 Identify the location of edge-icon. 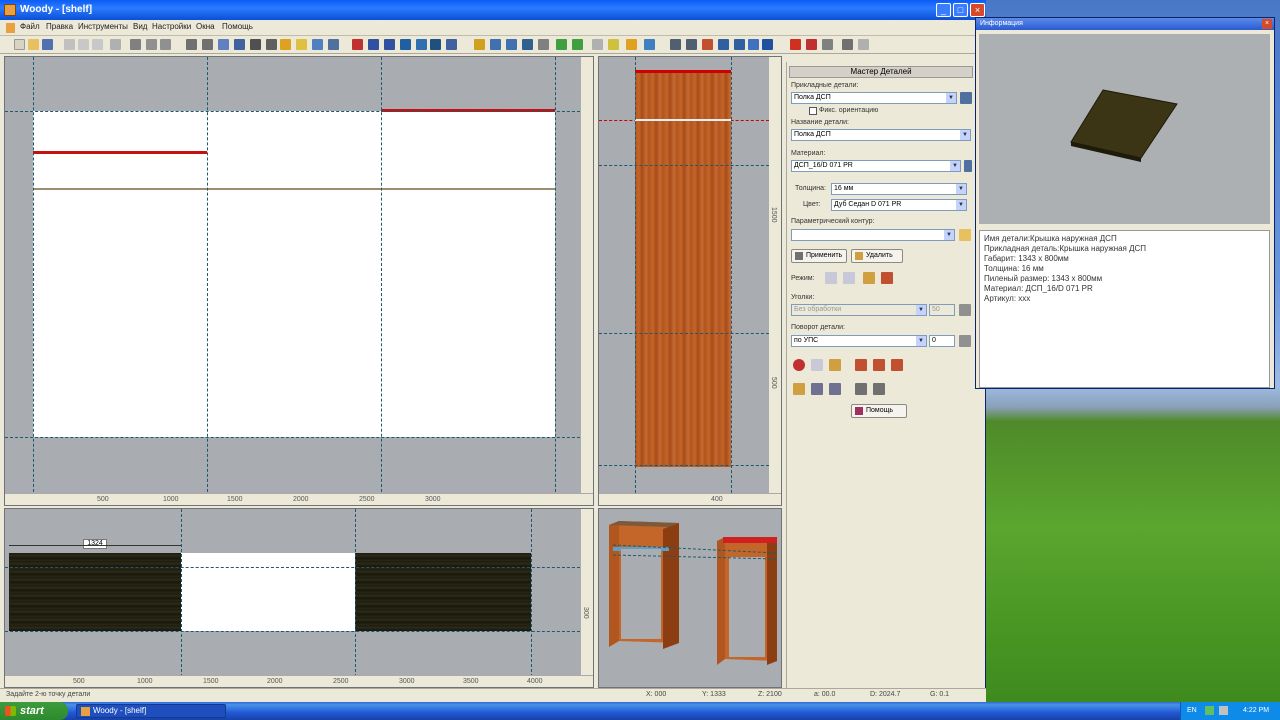
(613, 44).